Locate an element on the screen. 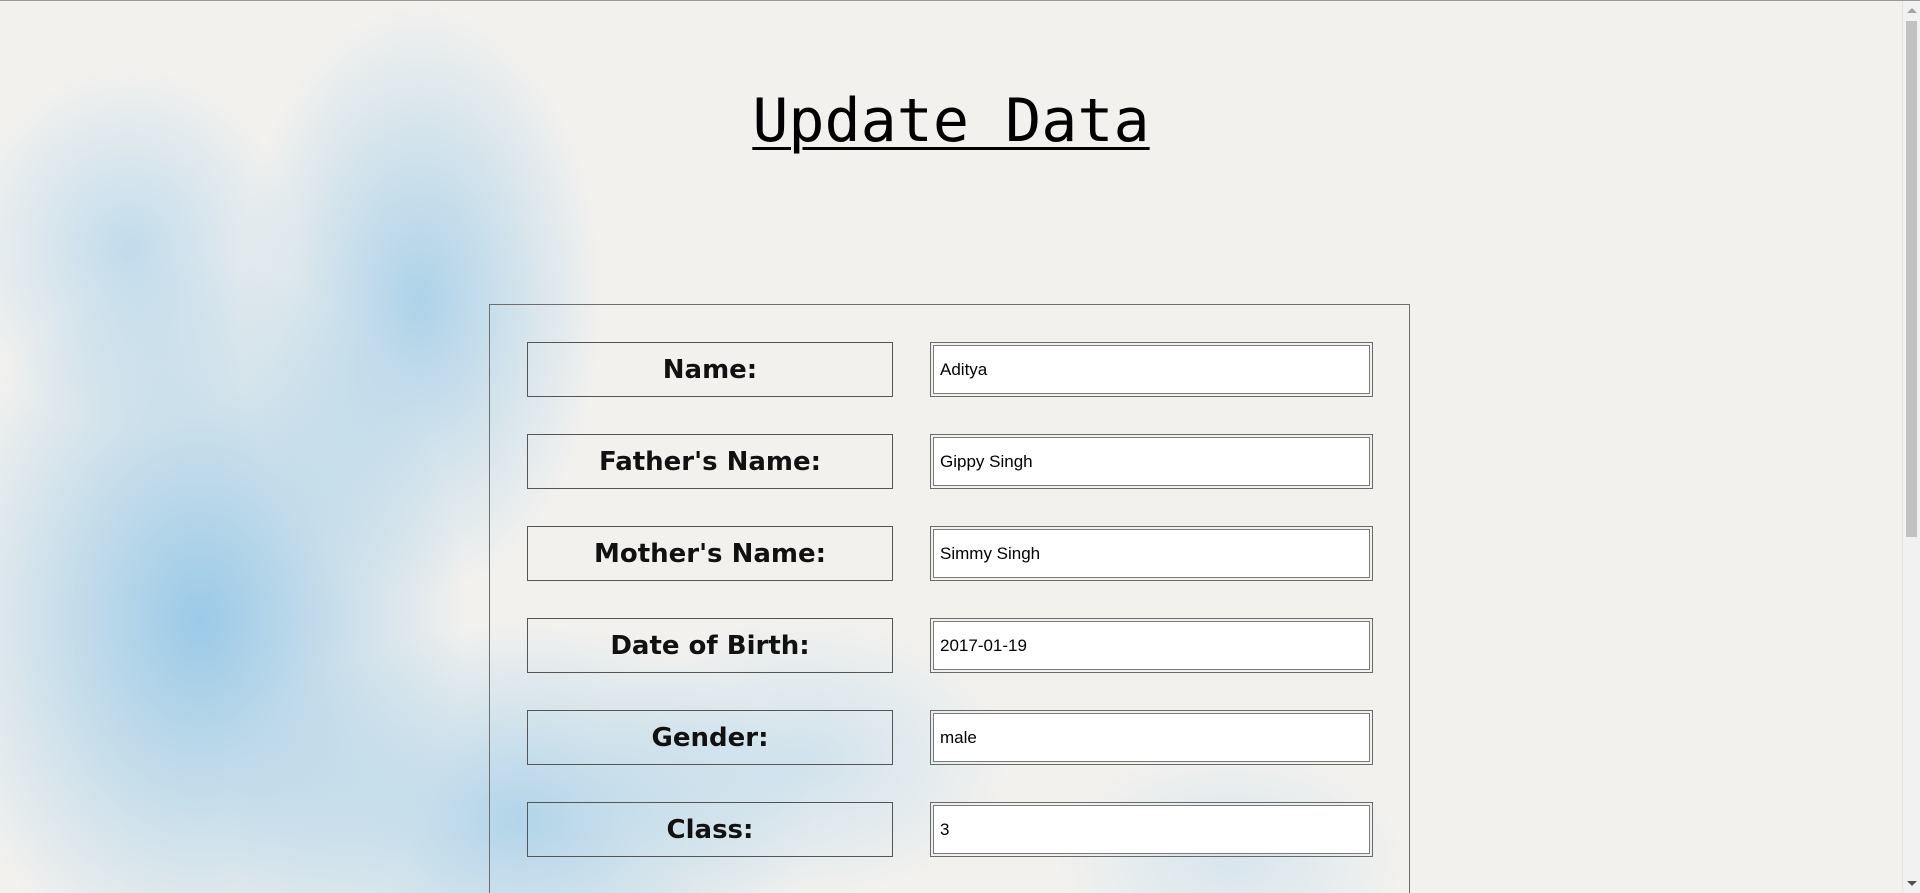 This screenshot has height=893, width=1920. mother-name-label: Mother's Name: is located at coordinates (710, 553).